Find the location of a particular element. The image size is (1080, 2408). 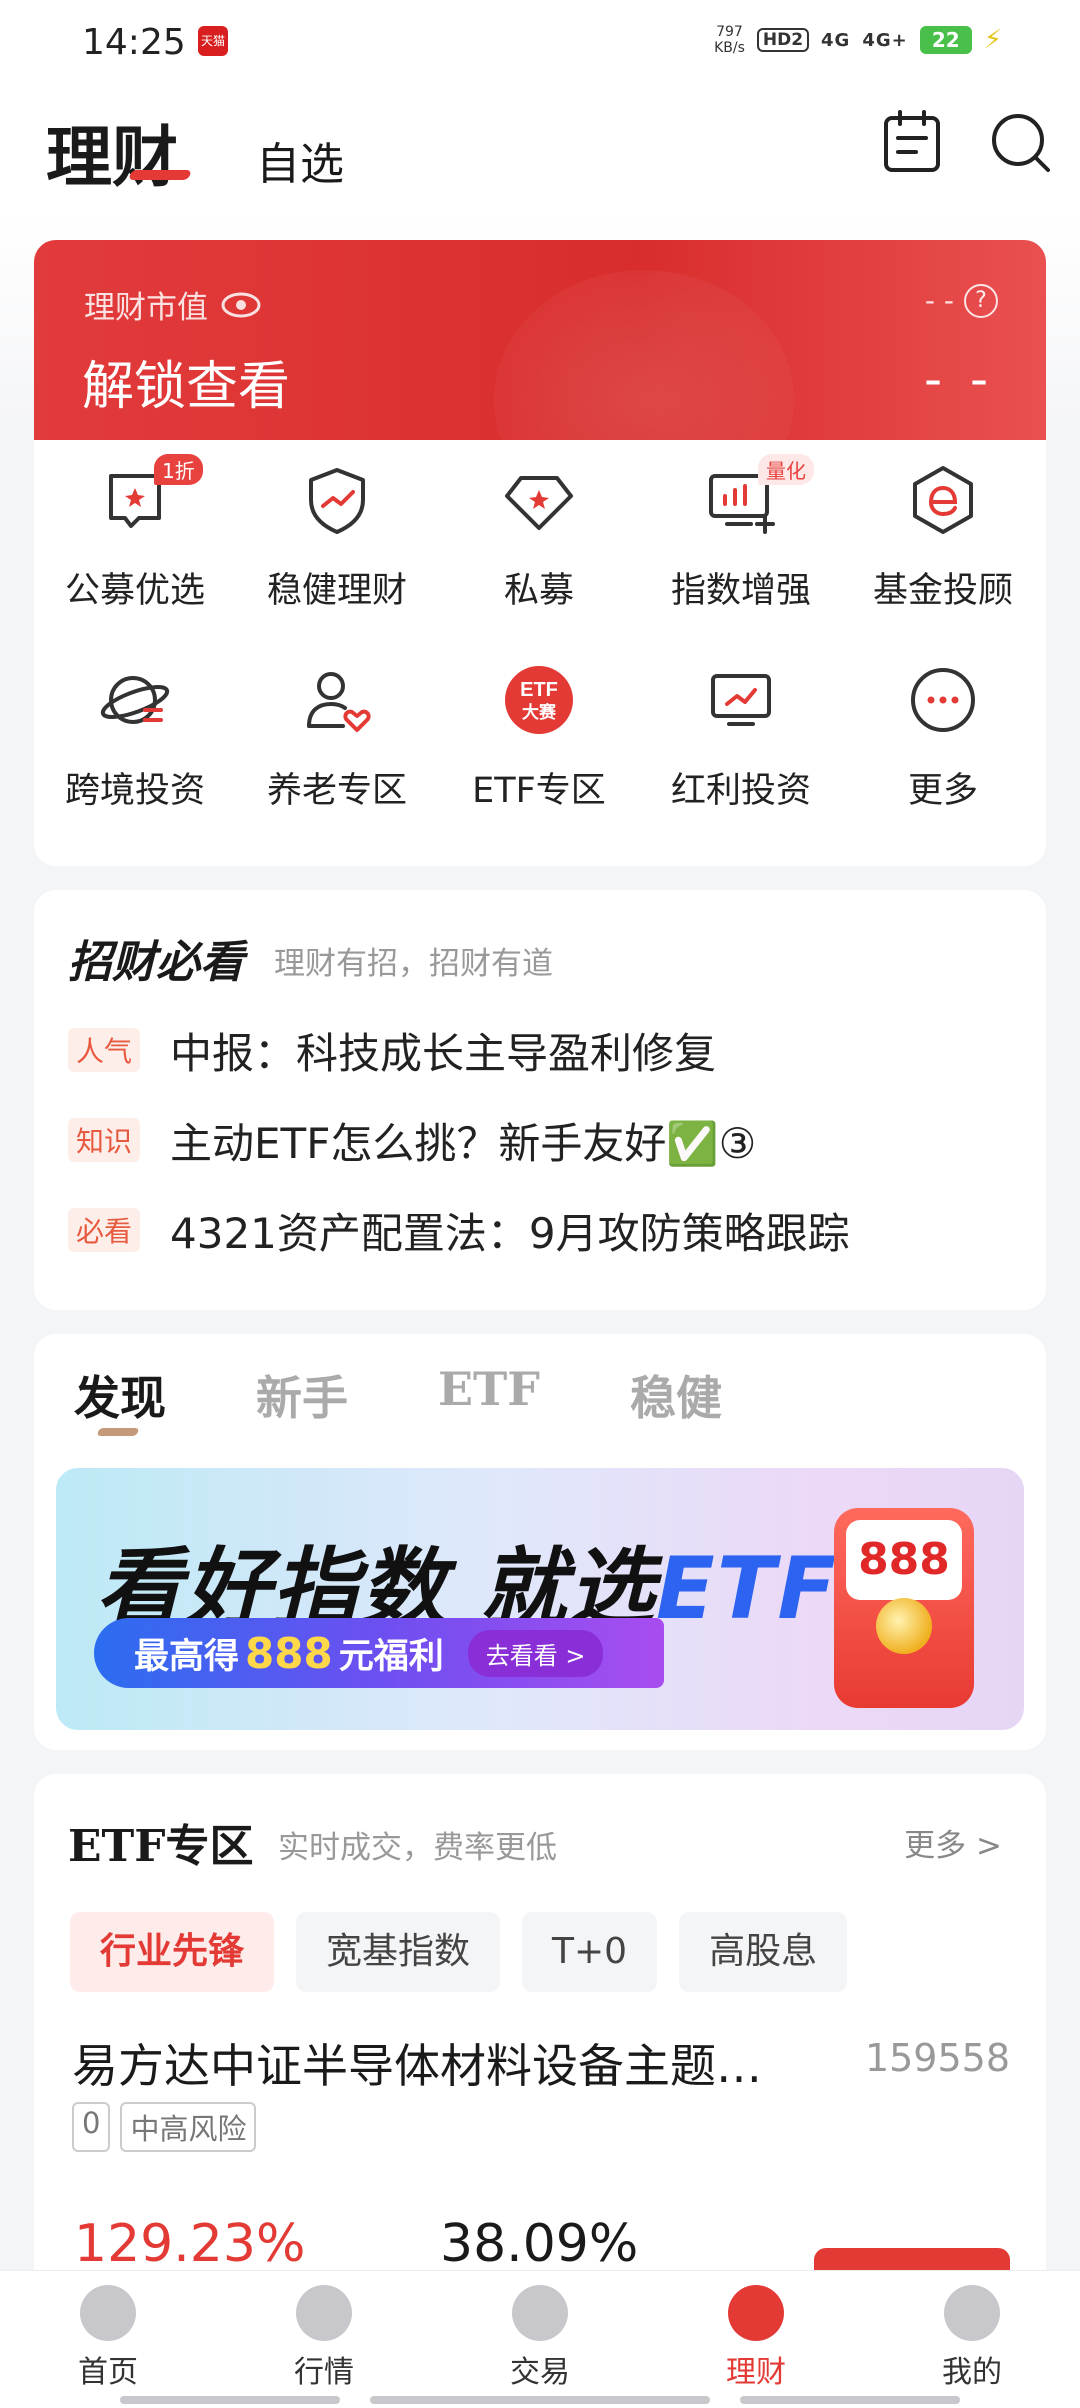

tab-stable: 稳健 is located at coordinates (676, 1395).